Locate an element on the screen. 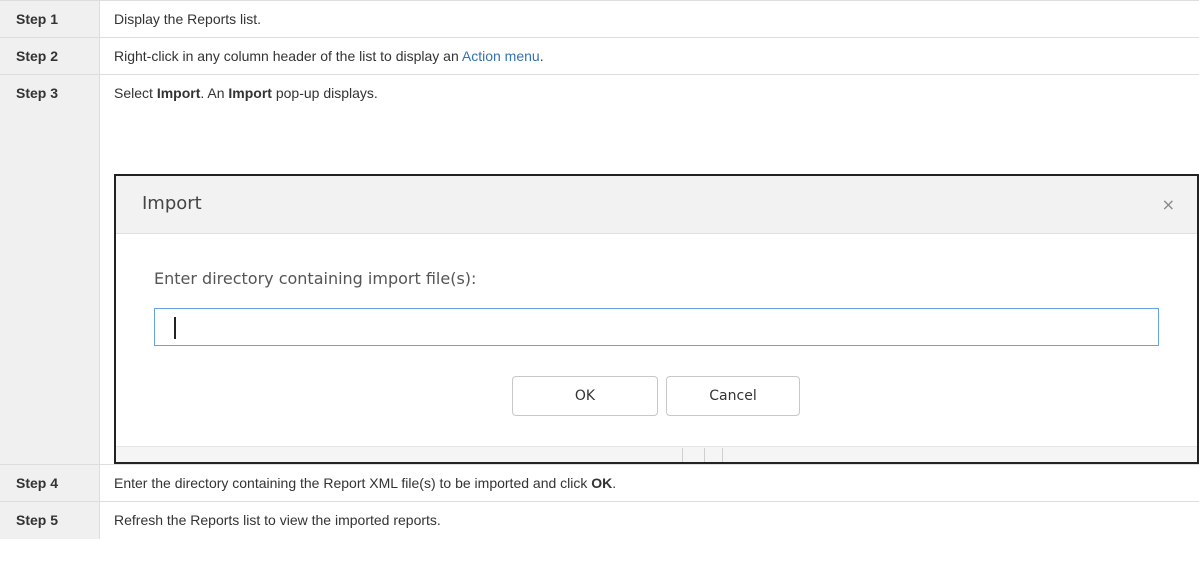 This screenshot has width=1199, height=571. step-label: Step 1 is located at coordinates (50, 19).